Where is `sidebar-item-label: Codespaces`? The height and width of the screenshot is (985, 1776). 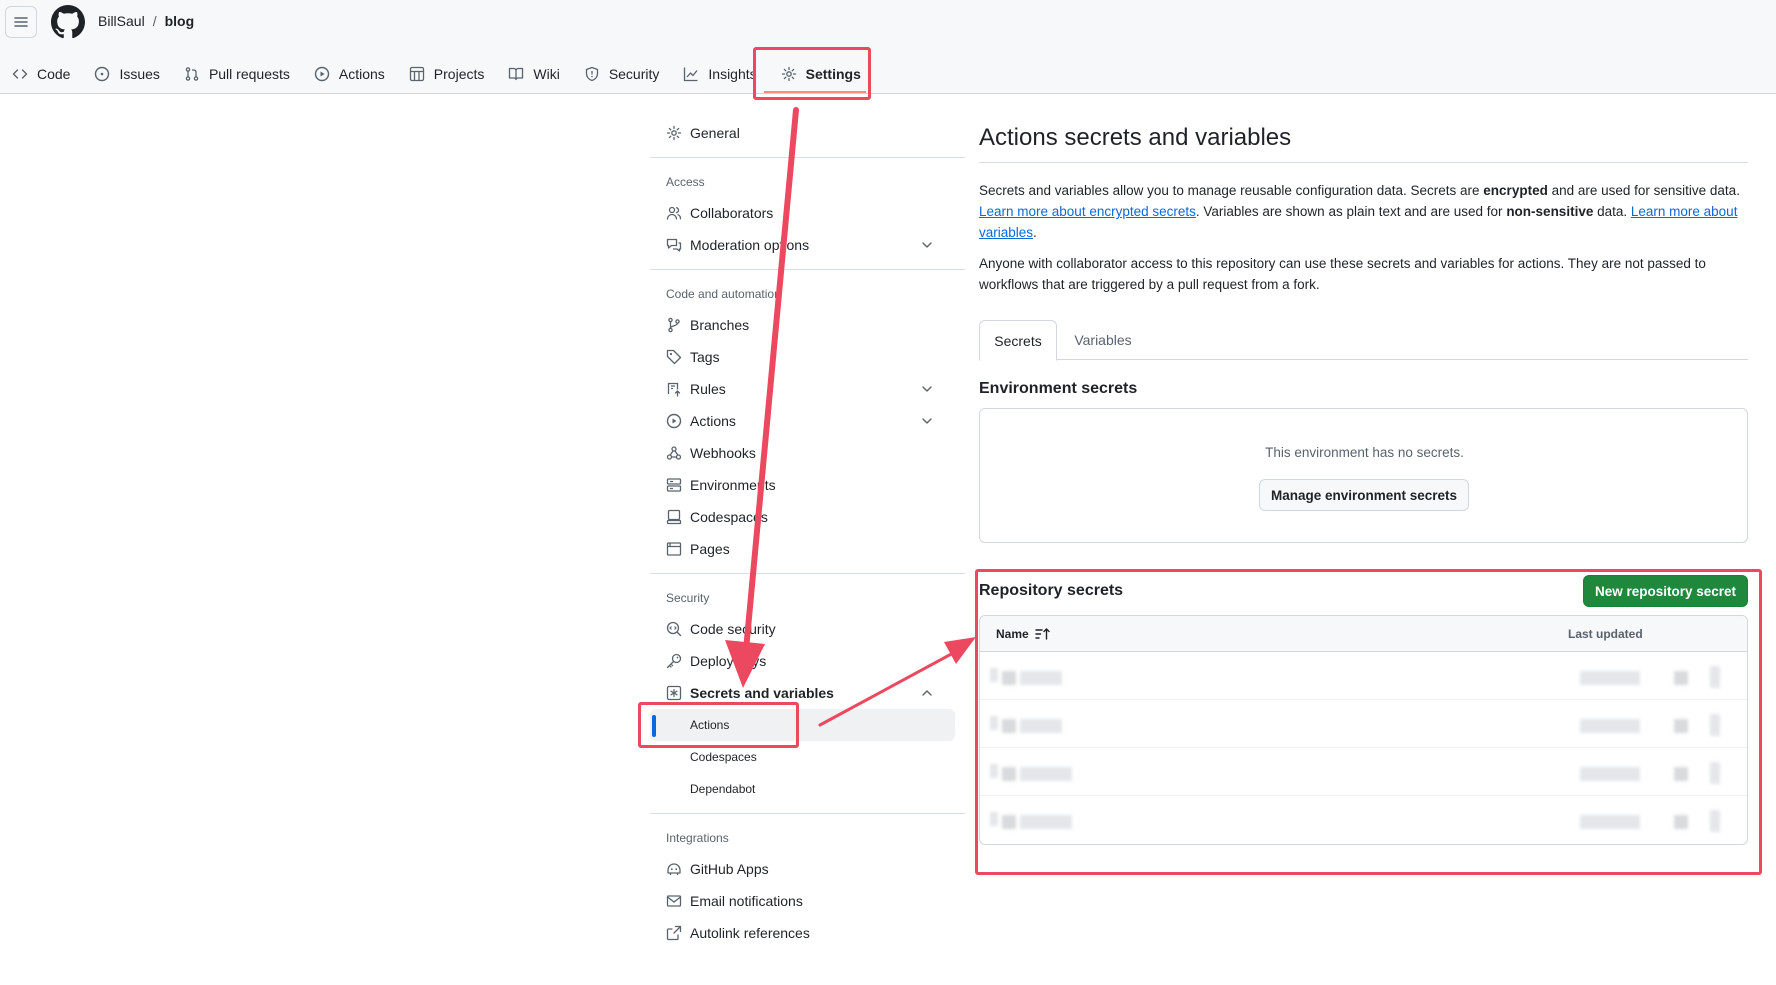
sidebar-item-label: Codespaces is located at coordinates (729, 517).